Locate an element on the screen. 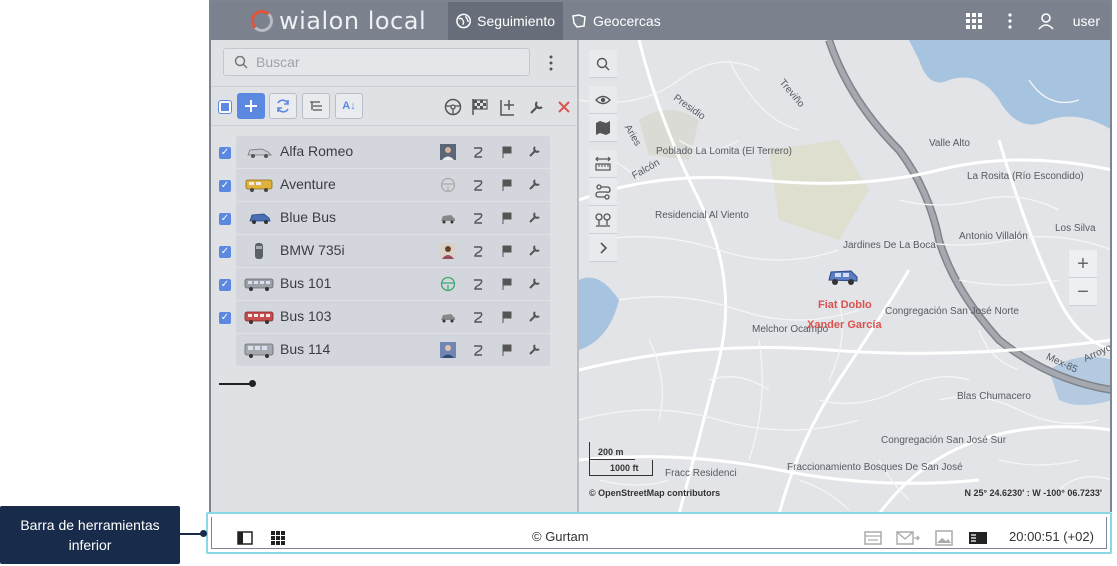  refresh-icon is located at coordinates (283, 106).